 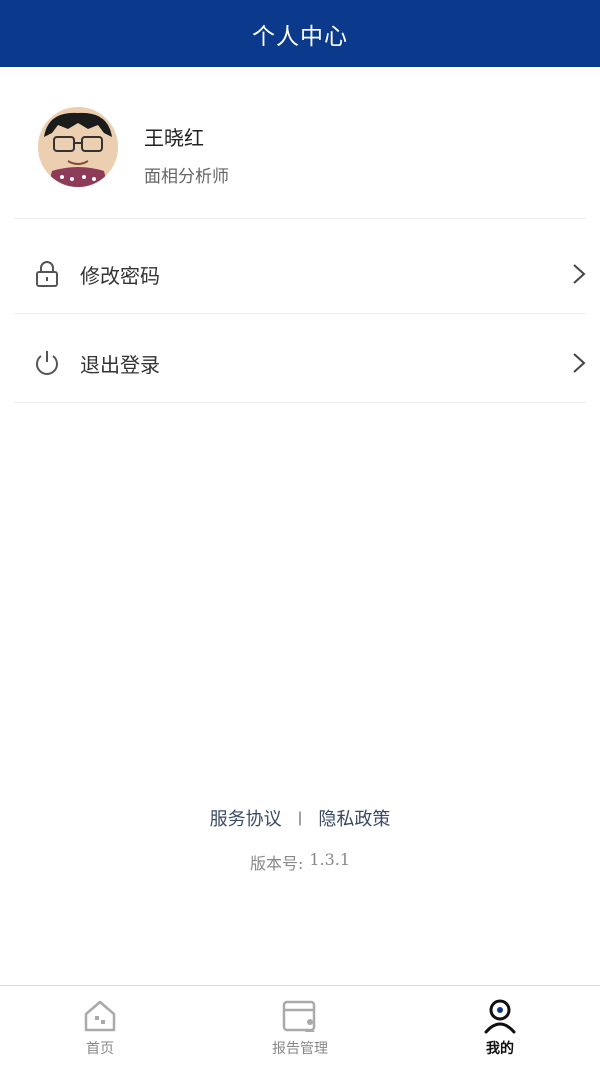 What do you see at coordinates (120, 364) in the screenshot?
I see `logout-label: 退出登录` at bounding box center [120, 364].